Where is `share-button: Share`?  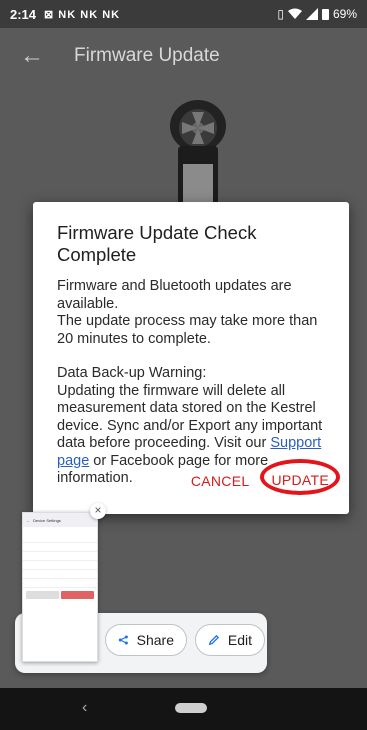
share-button: Share is located at coordinates (146, 640).